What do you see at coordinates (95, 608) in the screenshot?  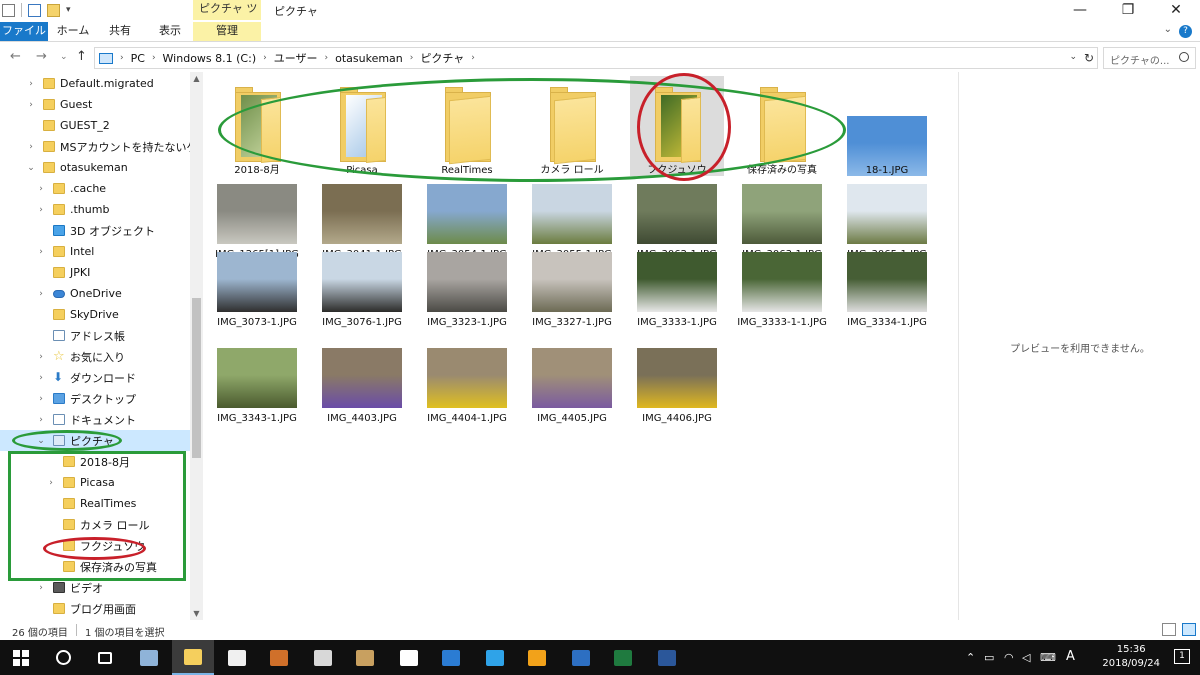 I see `nav-item: ブログ用画面` at bounding box center [95, 608].